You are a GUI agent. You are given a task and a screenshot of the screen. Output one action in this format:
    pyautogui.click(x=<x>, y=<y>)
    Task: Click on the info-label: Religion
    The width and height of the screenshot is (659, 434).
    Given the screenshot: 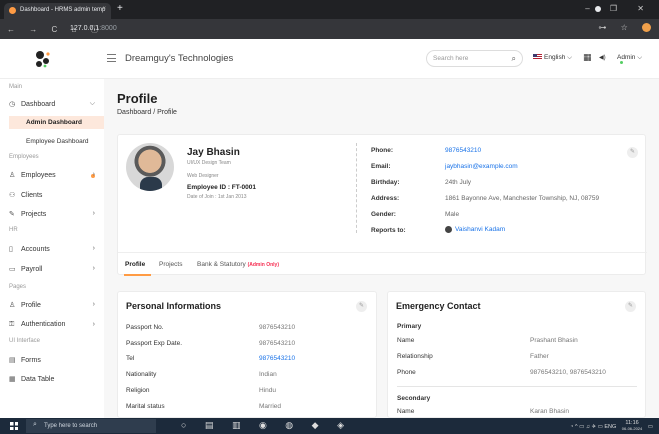 What is the action you would take?
    pyautogui.click(x=138, y=390)
    